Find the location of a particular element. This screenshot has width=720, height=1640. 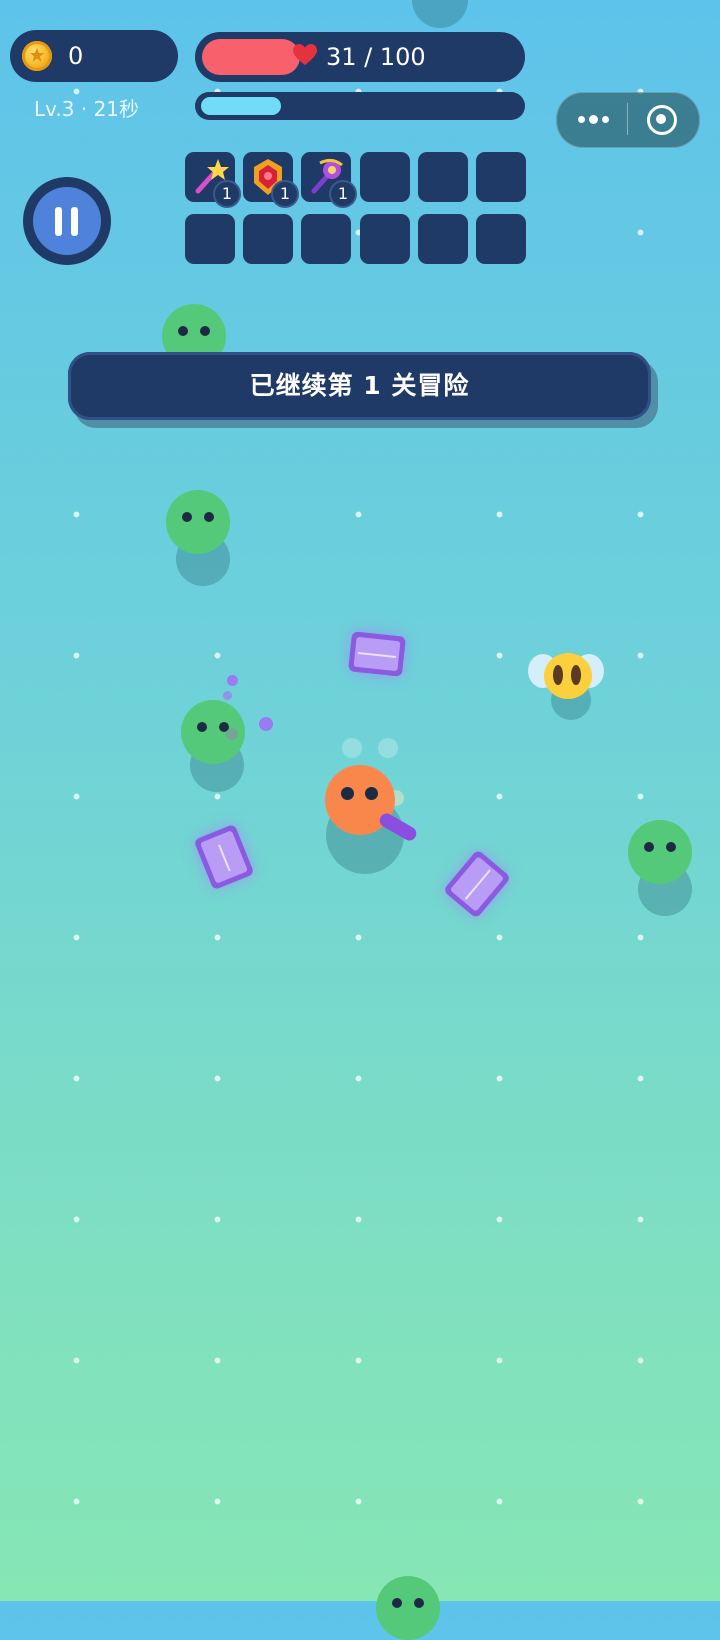

capsule-divider is located at coordinates (627, 119).